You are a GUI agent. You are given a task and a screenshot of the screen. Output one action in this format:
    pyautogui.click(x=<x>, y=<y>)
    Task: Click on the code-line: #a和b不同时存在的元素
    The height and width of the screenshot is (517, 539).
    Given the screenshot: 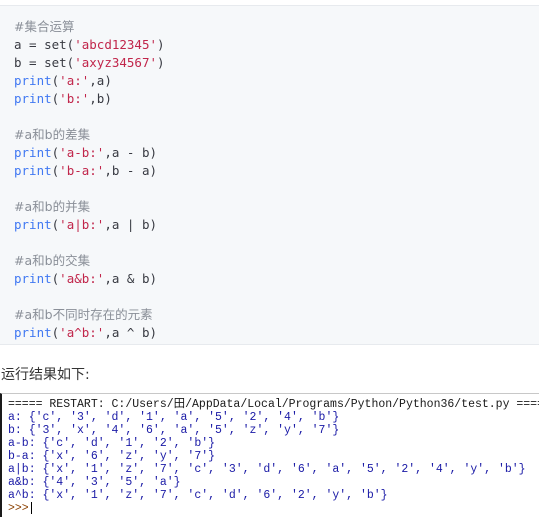 What is the action you would take?
    pyautogui.click(x=83, y=314)
    